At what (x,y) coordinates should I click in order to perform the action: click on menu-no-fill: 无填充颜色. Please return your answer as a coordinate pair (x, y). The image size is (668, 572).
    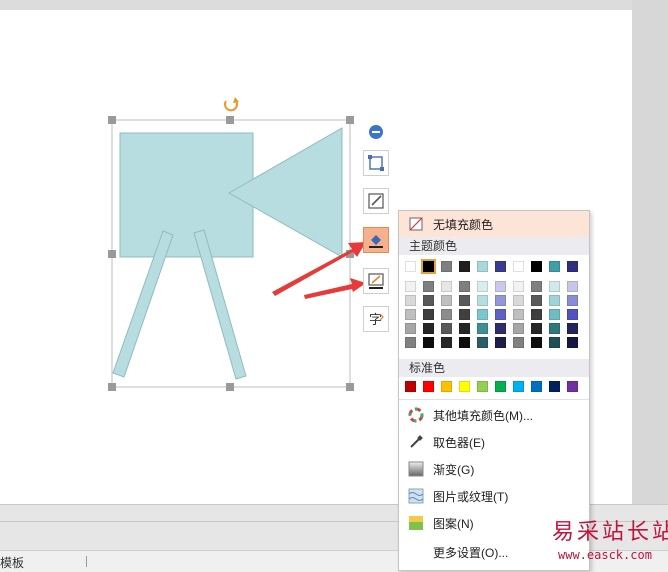
    Looking at the image, I should click on (494, 224).